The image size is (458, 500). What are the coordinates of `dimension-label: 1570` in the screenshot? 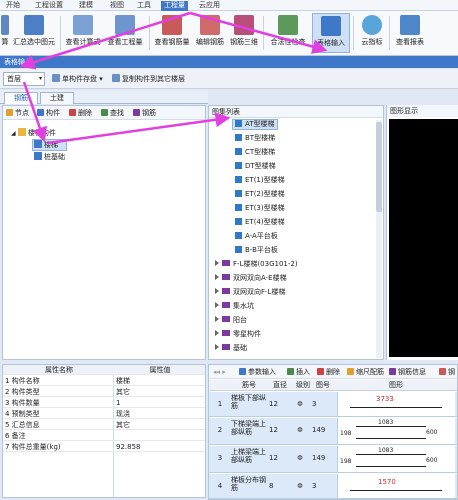 It's located at (387, 482).